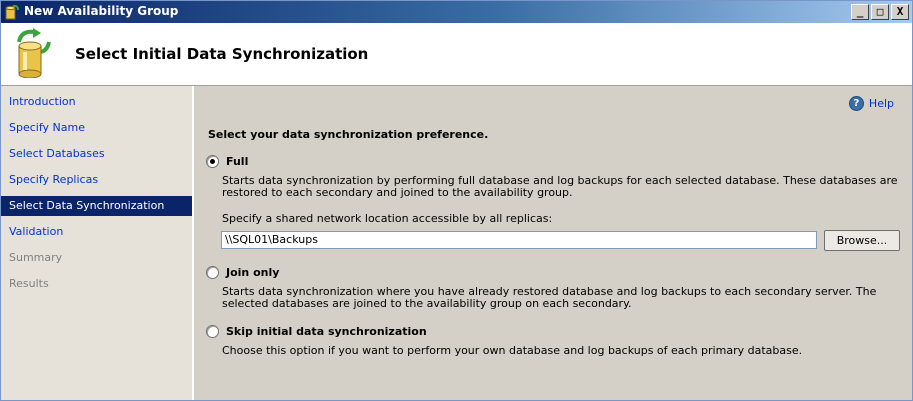 The image size is (913, 401). What do you see at coordinates (856, 103) in the screenshot?
I see `help-icon: ?` at bounding box center [856, 103].